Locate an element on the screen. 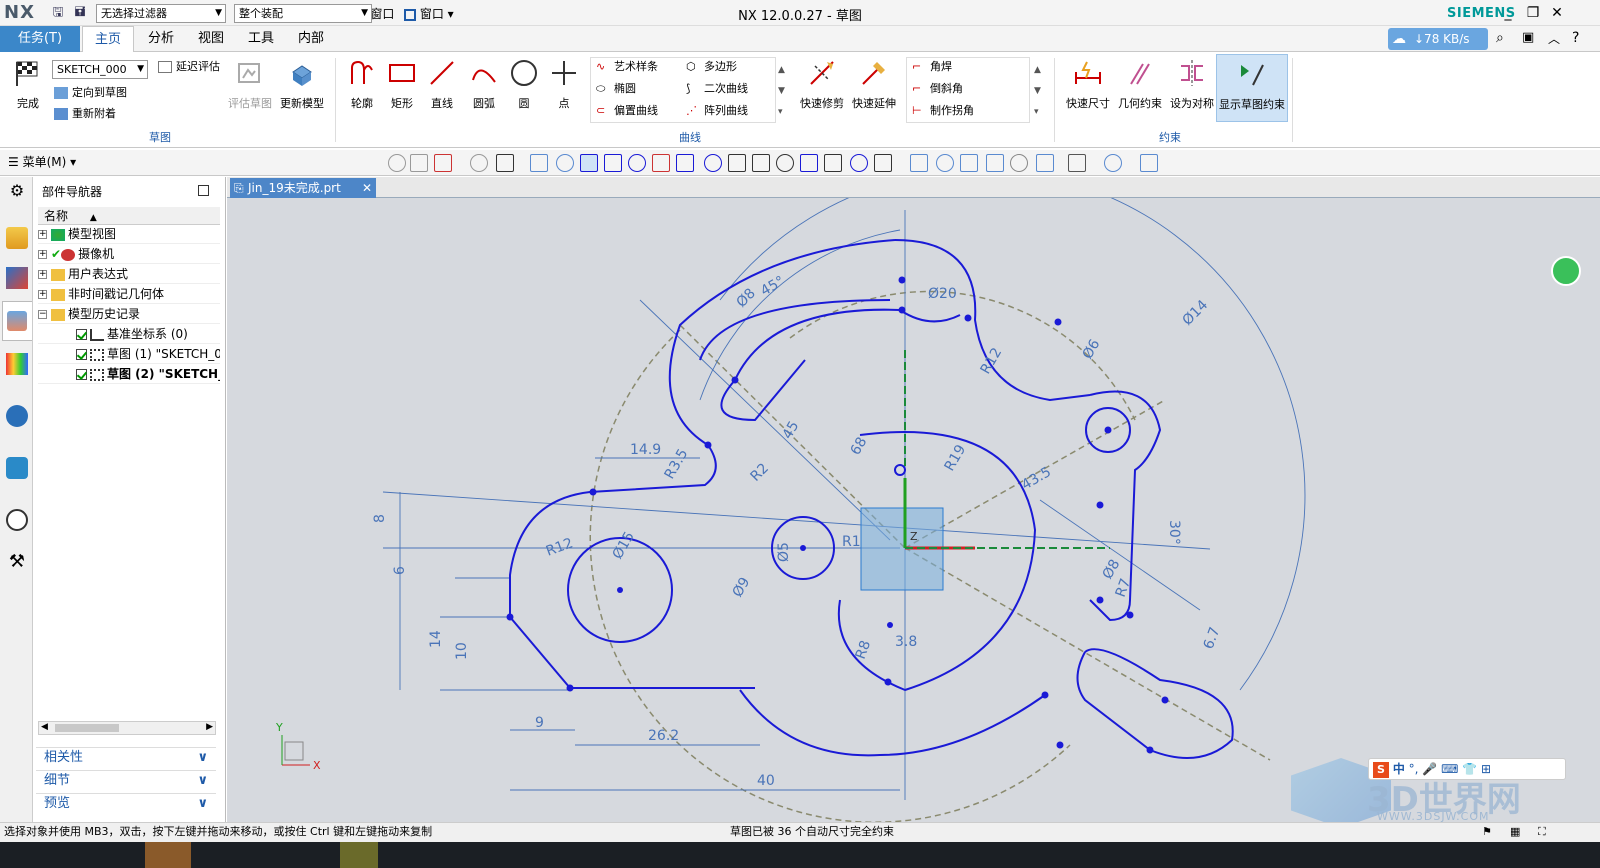 This screenshot has height=868, width=1600. toolbox-icon: ⊞ is located at coordinates (1486, 769).